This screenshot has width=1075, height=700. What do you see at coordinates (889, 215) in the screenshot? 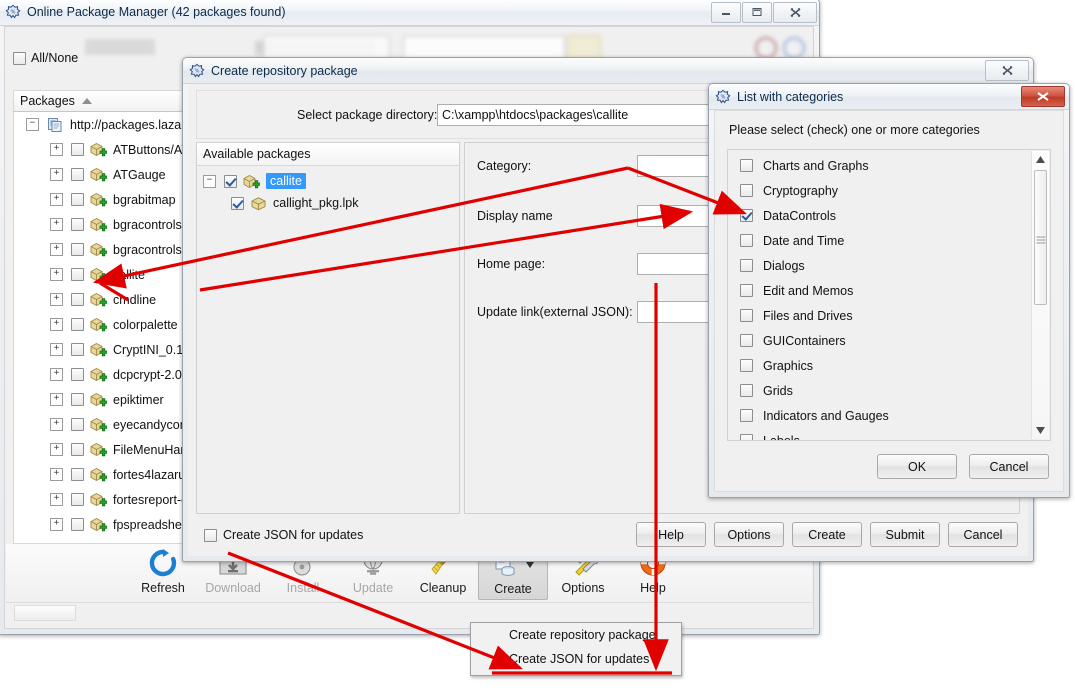
I see `category-item: DataControls` at bounding box center [889, 215].